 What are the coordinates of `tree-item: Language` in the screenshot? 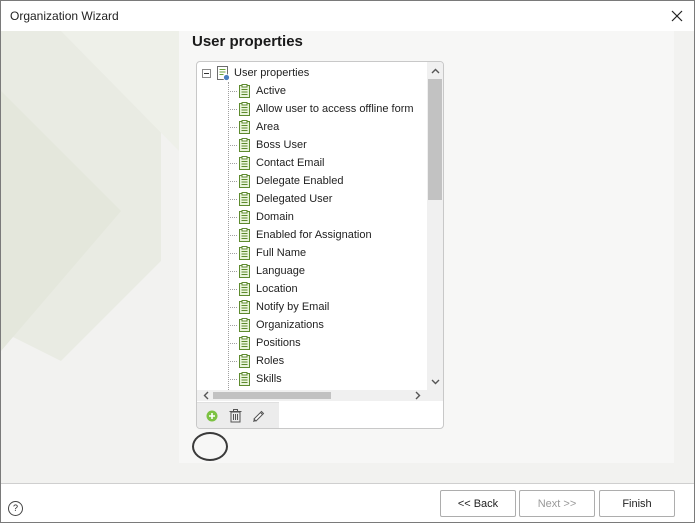 It's located at (266, 271).